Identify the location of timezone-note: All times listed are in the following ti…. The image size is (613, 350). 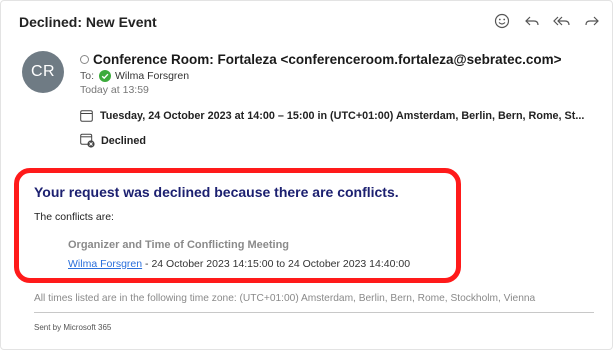
(285, 298).